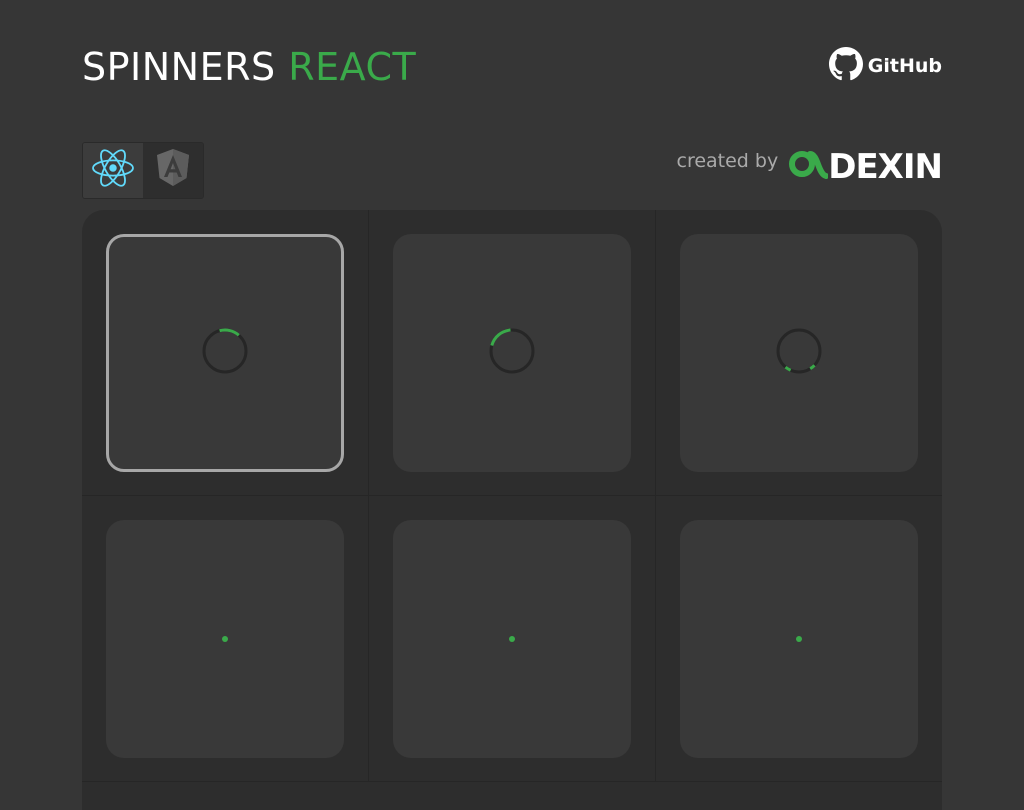 This screenshot has width=1024, height=810. I want to click on title-accent: REACT, so click(352, 67).